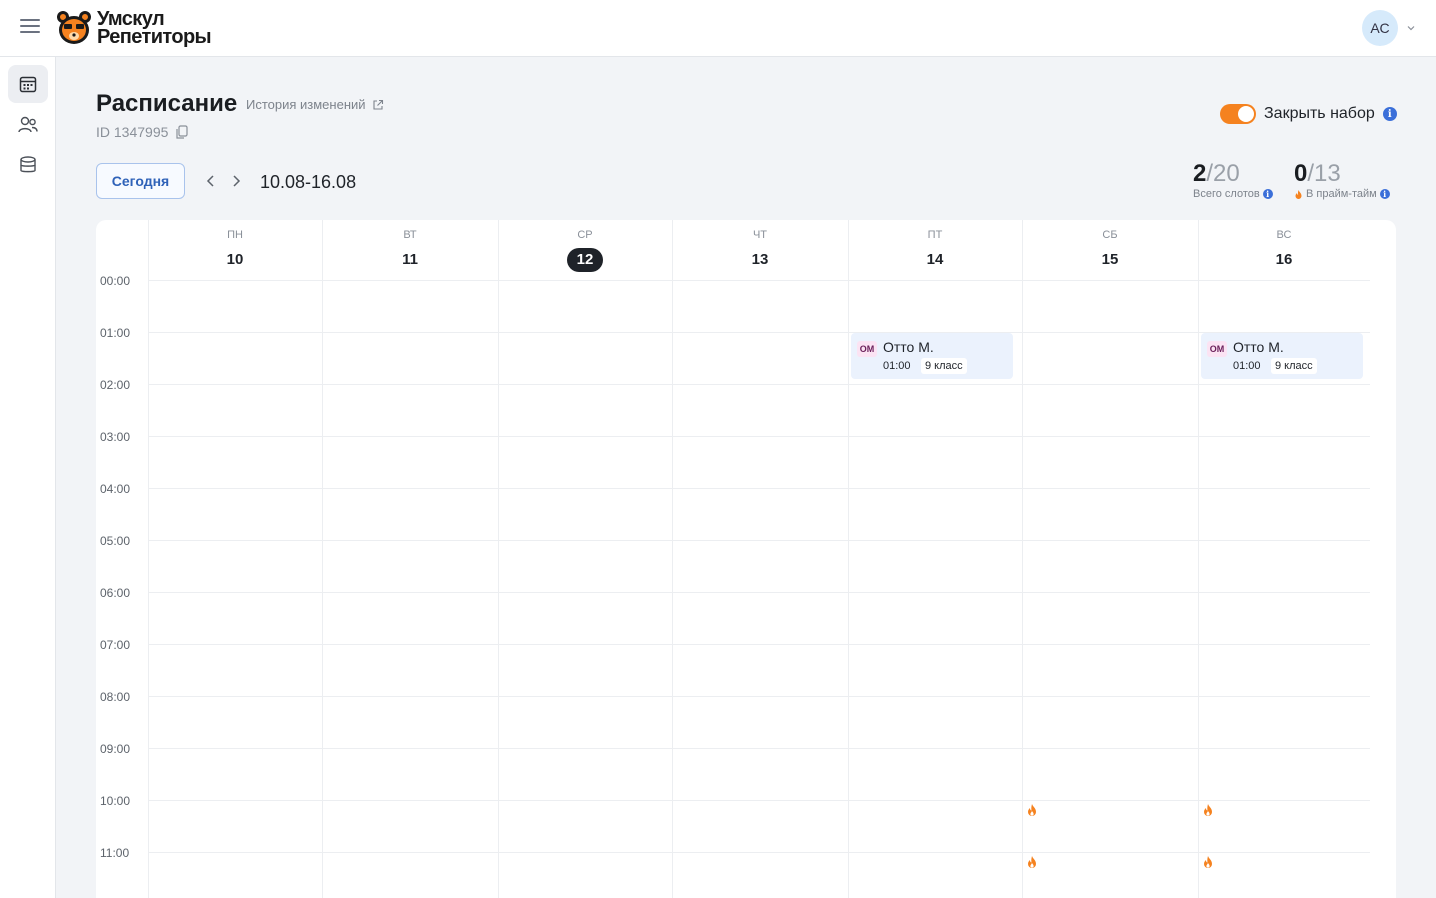 This screenshot has height=898, width=1436. I want to click on day-header-10: ПН 10, so click(235, 250).